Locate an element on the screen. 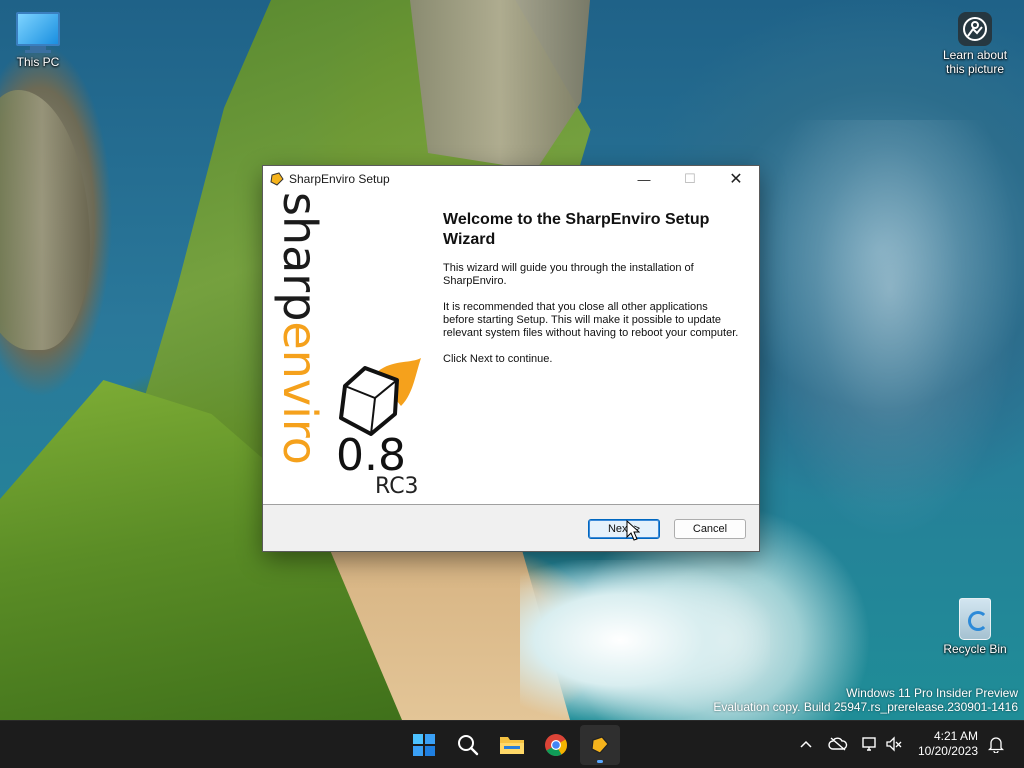 The height and width of the screenshot is (768, 1024). sharpenviro-setup-icon is located at coordinates (600, 745).